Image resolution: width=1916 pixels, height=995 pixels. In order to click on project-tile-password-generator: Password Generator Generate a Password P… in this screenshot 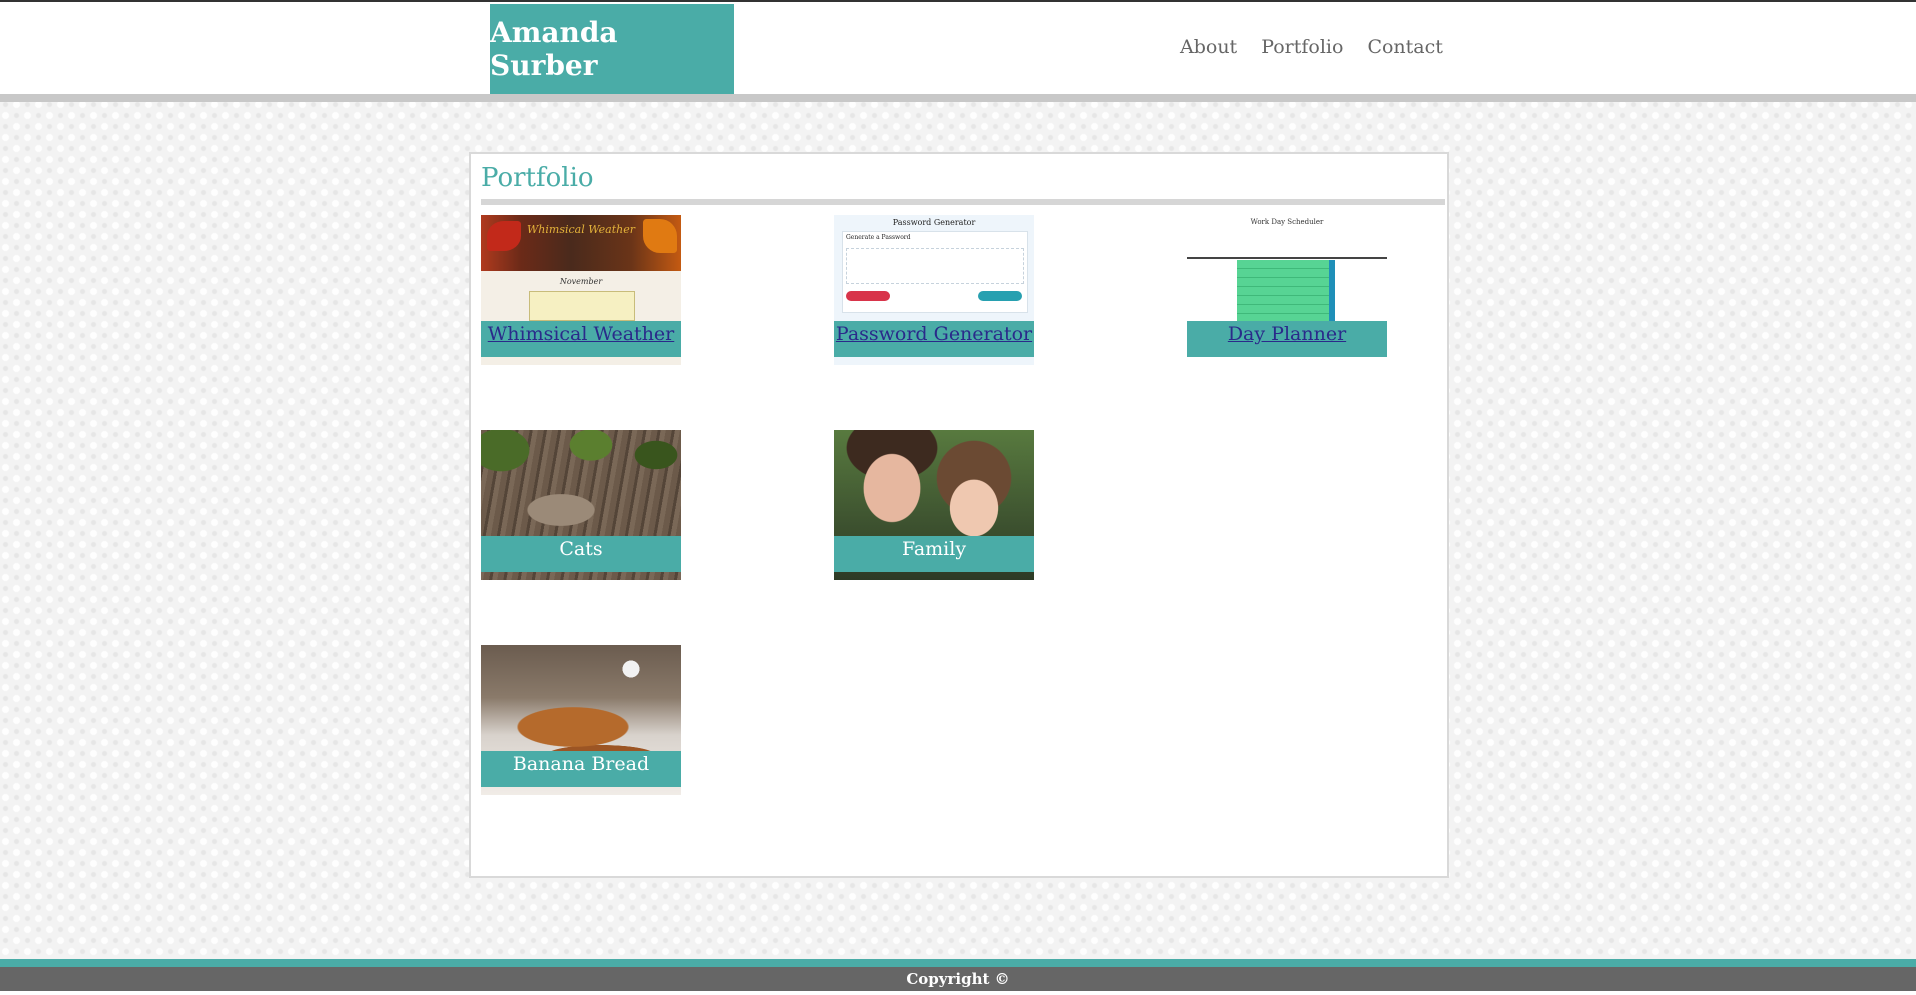, I will do `click(934, 290)`.